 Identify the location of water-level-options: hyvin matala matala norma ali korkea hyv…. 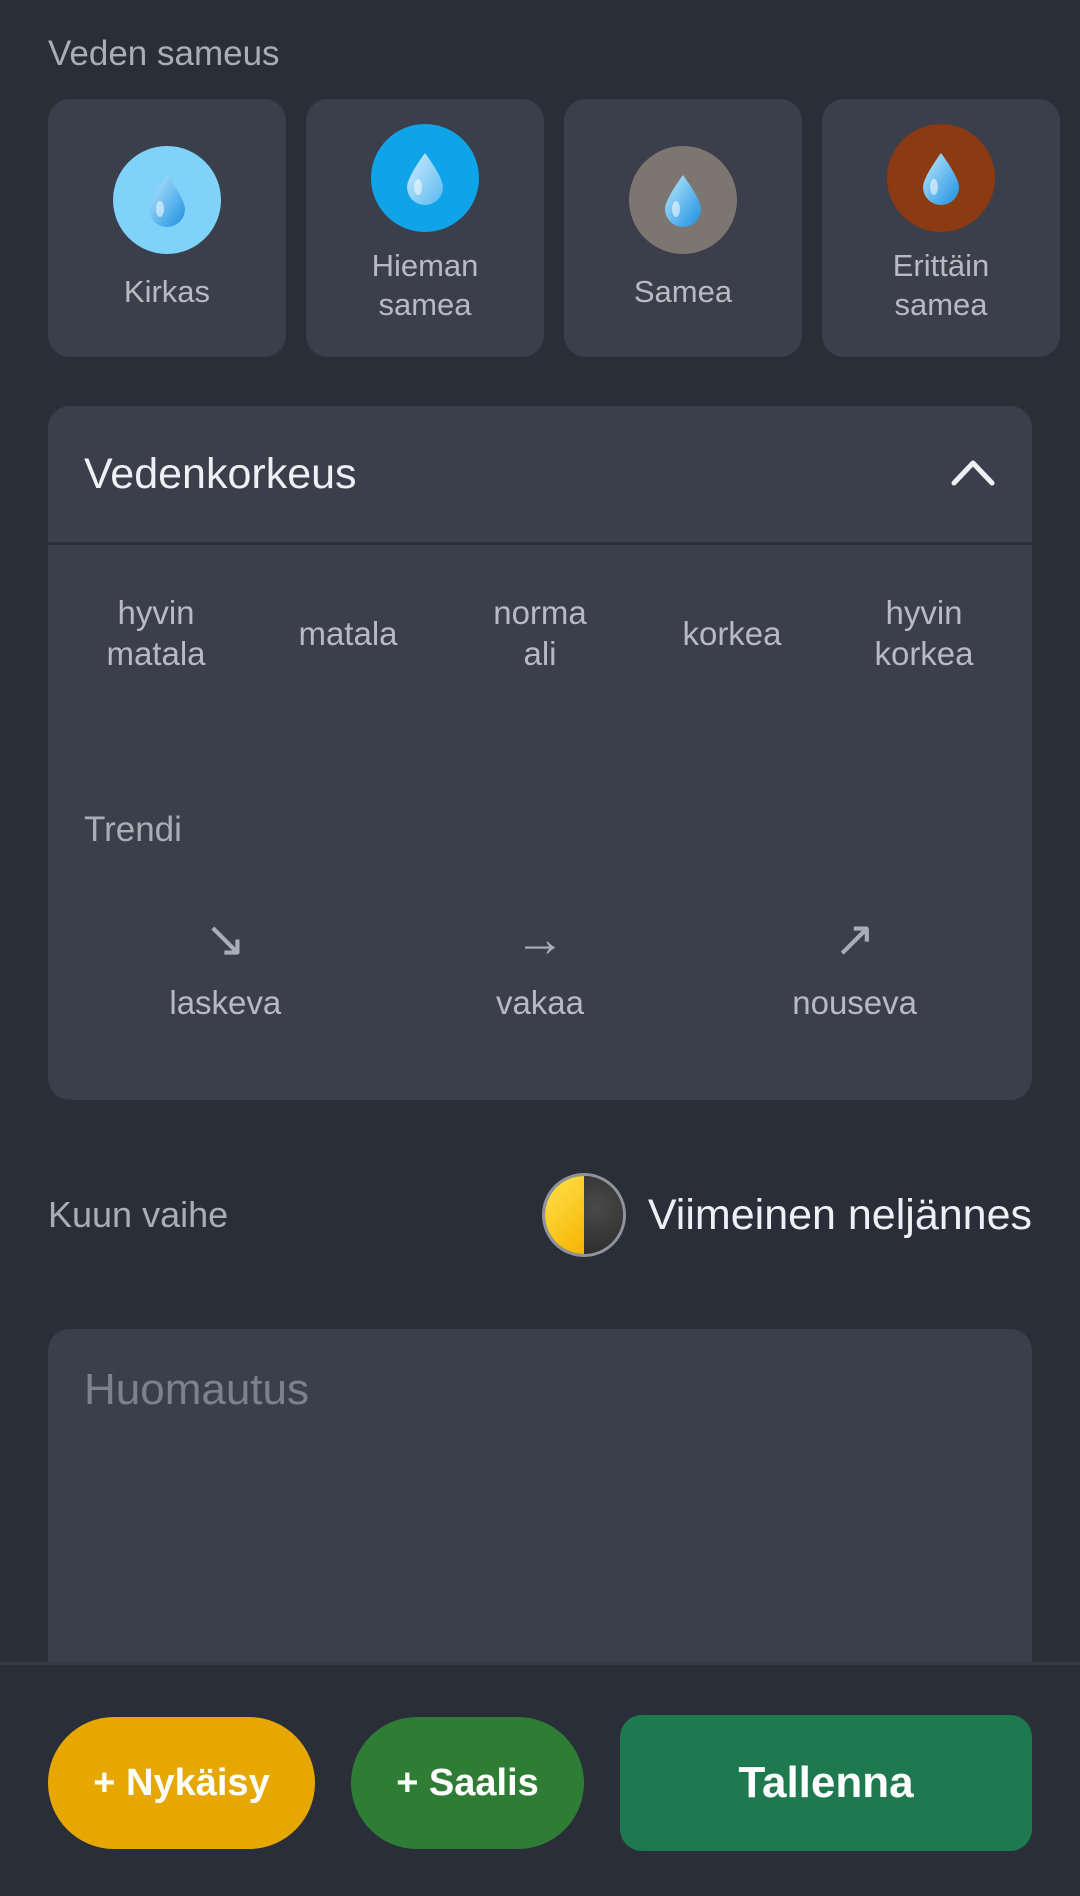
(540, 633).